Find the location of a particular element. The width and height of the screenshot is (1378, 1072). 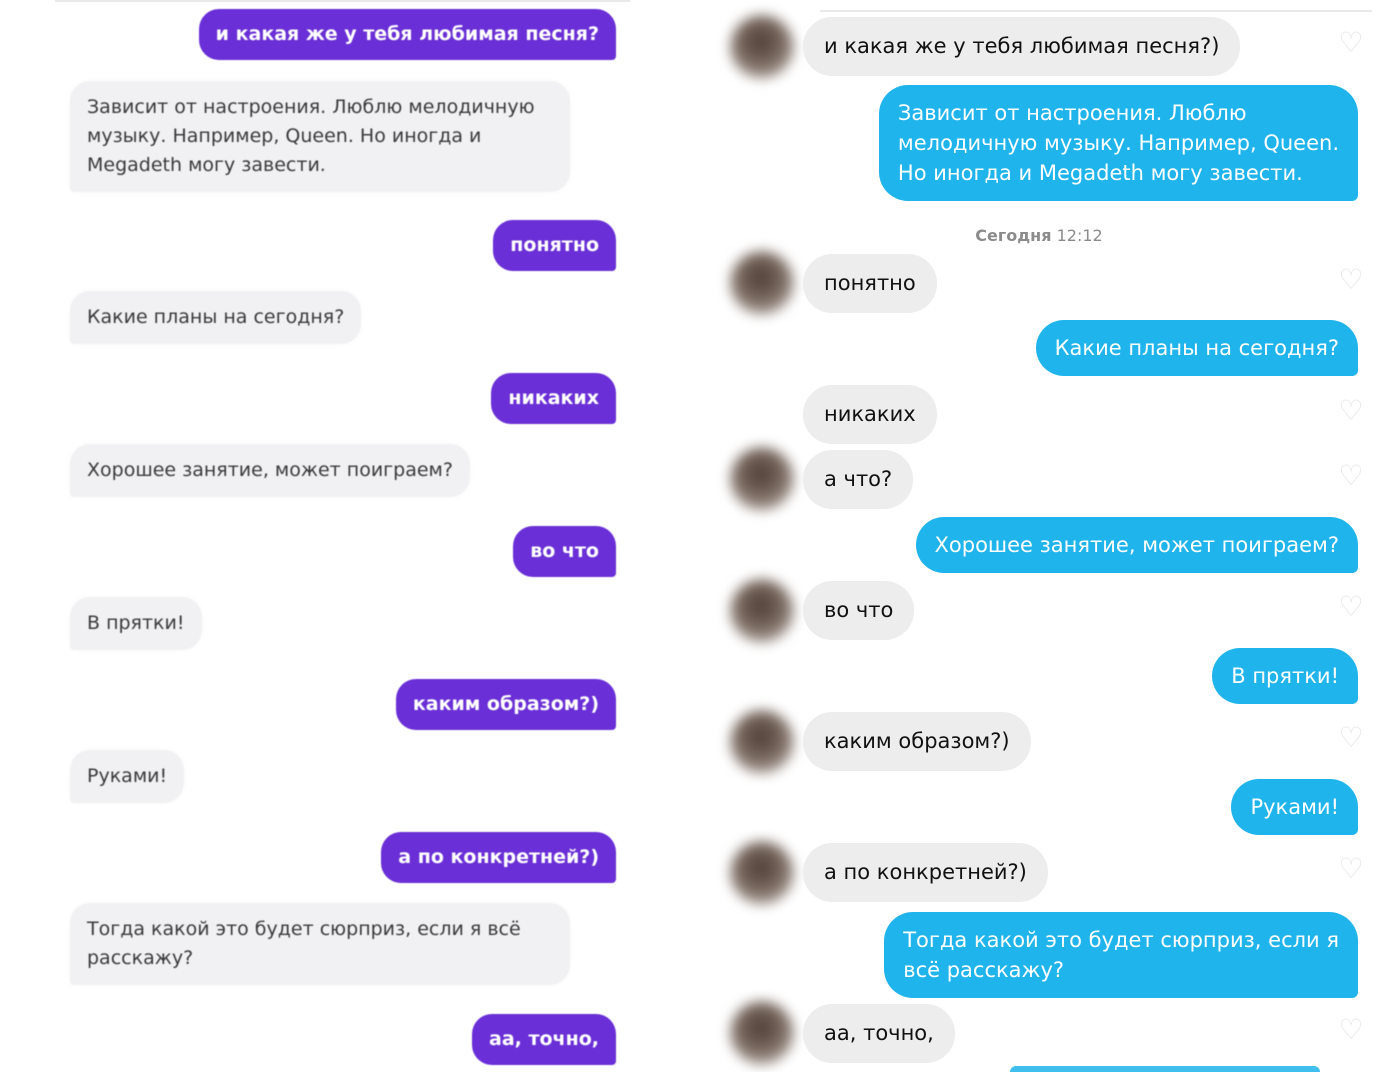

message-line: музыку. Например, Queen. Но иногда и is located at coordinates (284, 136).